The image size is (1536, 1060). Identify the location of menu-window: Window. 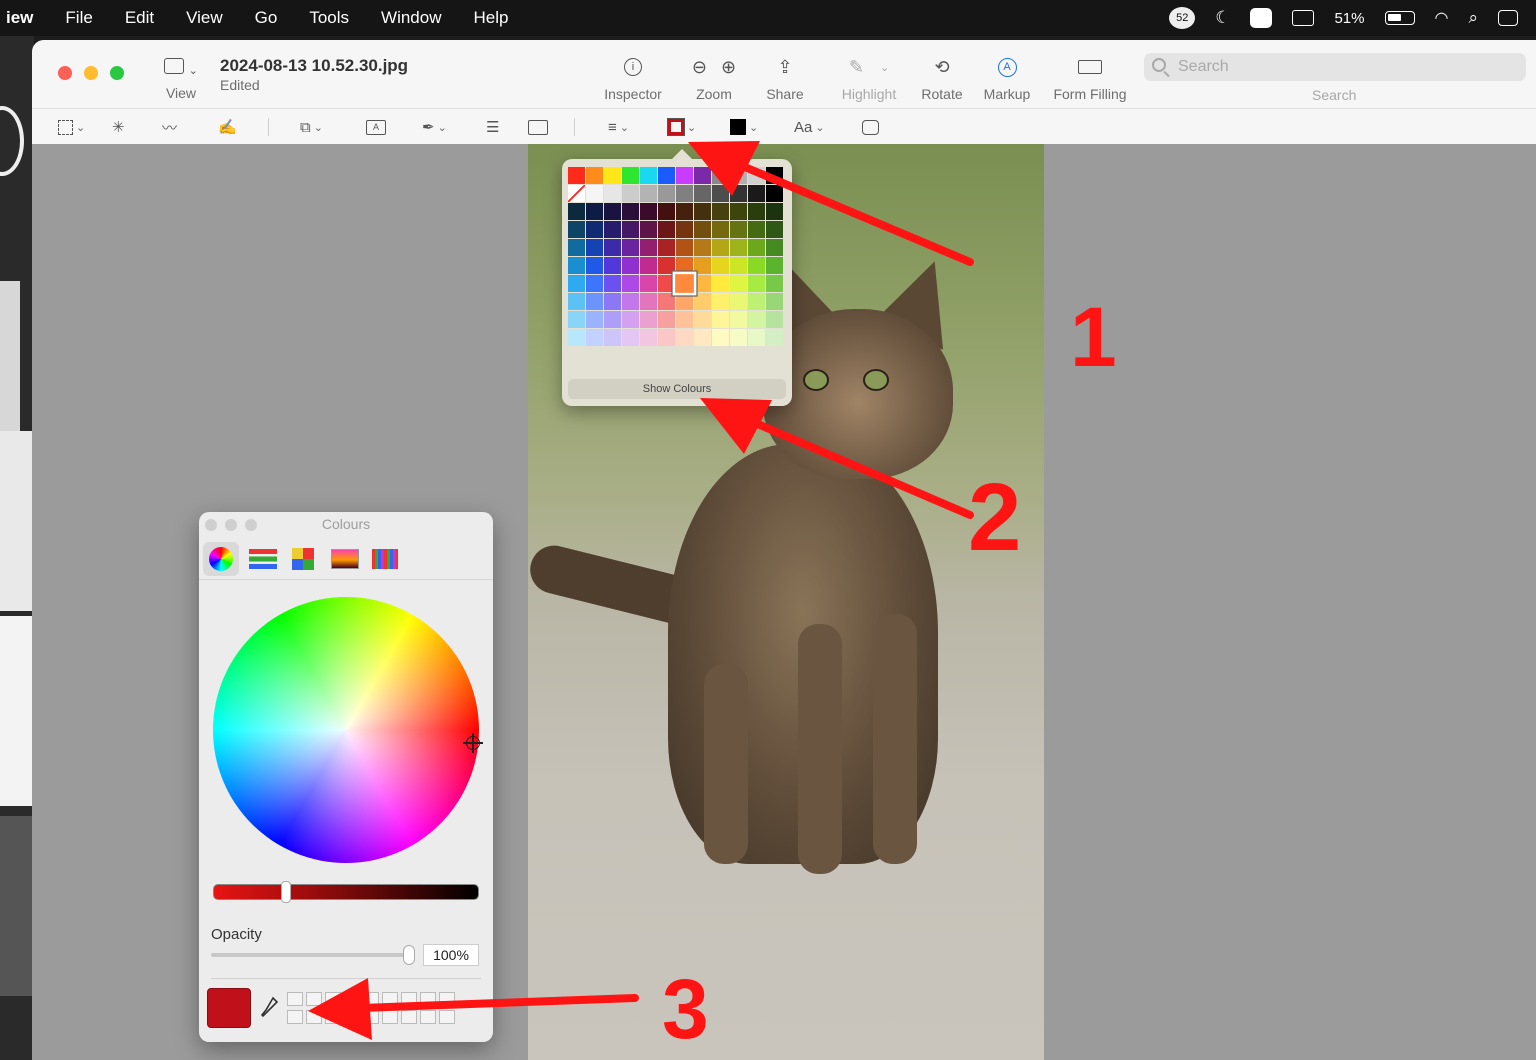
(411, 18).